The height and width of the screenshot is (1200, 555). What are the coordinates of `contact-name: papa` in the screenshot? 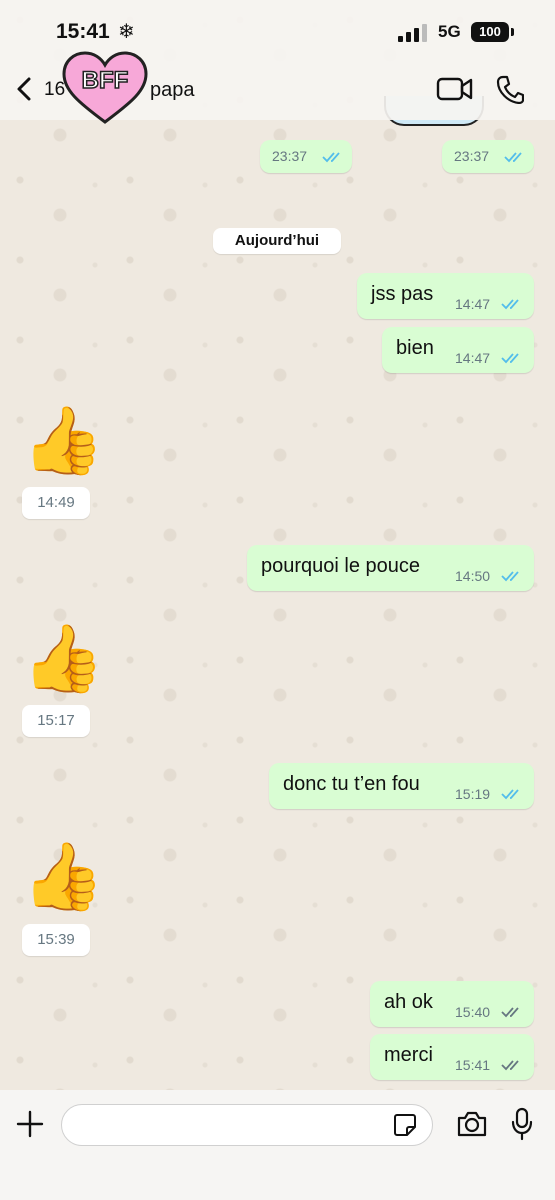 It's located at (172, 90).